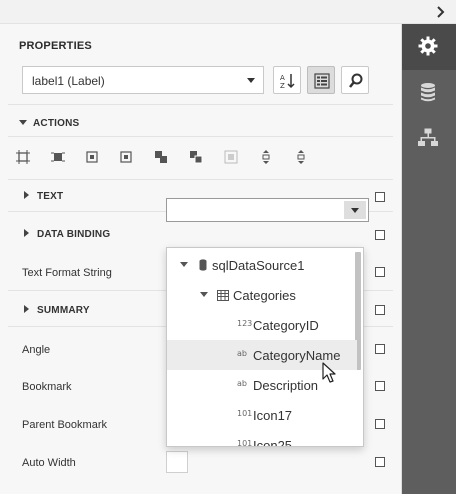 The image size is (456, 497). What do you see at coordinates (273, 415) in the screenshot?
I see `tree-node-label: Icon17` at bounding box center [273, 415].